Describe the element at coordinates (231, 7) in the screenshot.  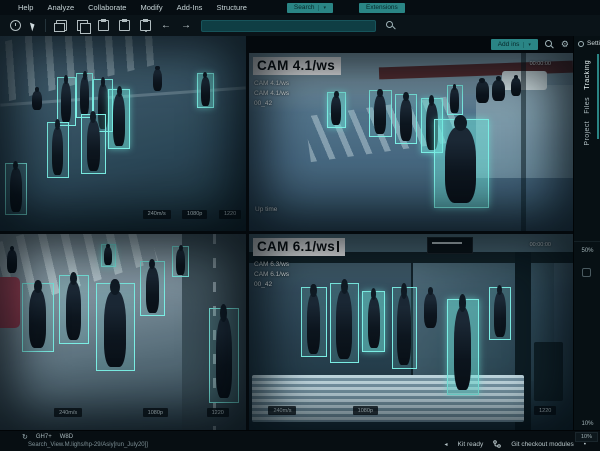
I see `menu-item-structure: Structure` at that location.